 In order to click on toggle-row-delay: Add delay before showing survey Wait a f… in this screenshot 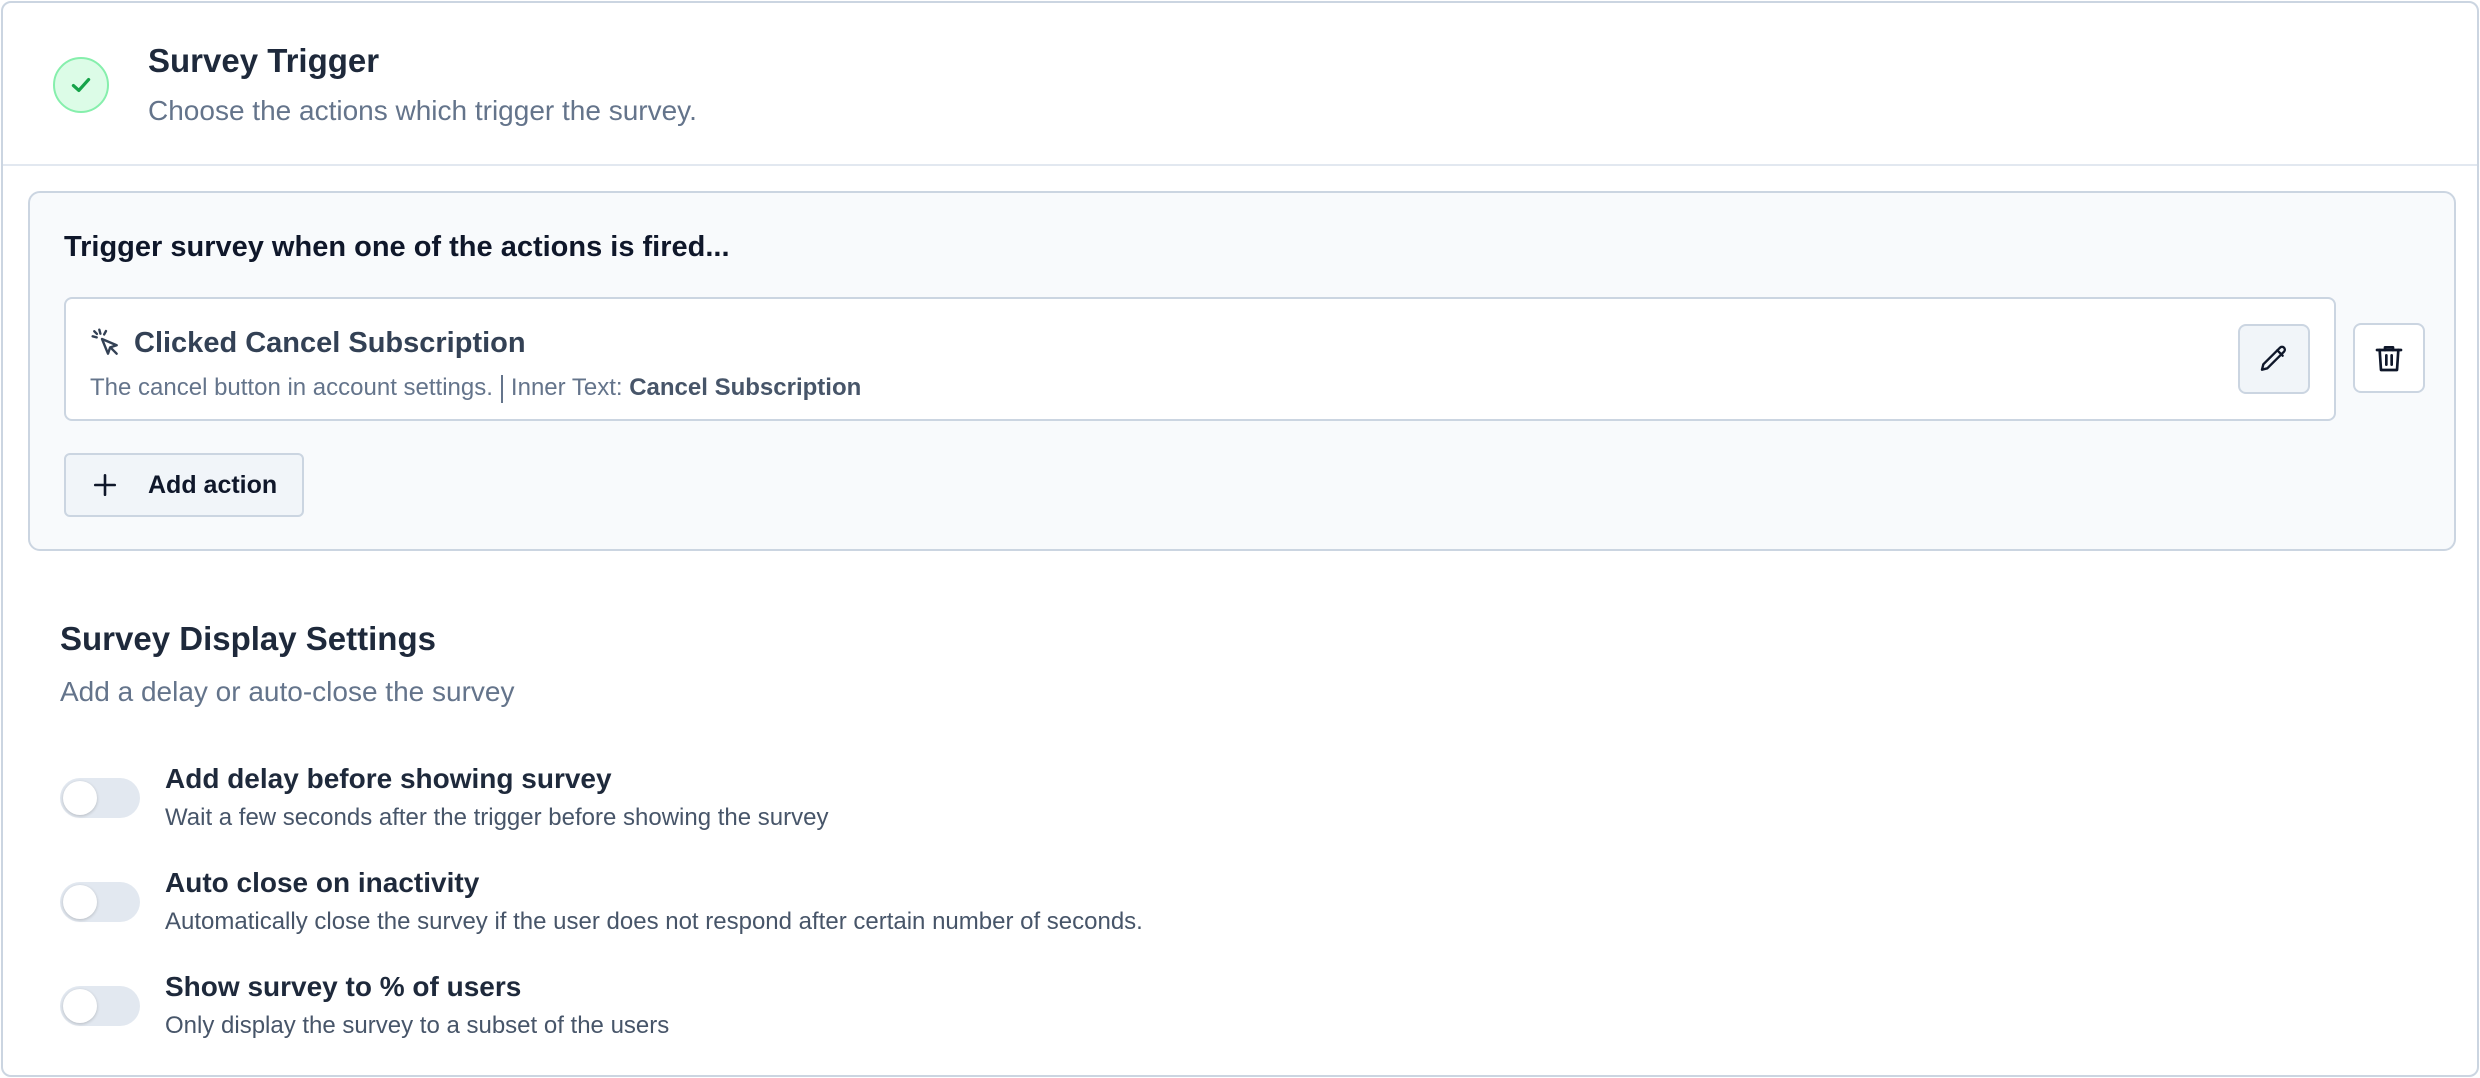, I will do `click(760, 803)`.